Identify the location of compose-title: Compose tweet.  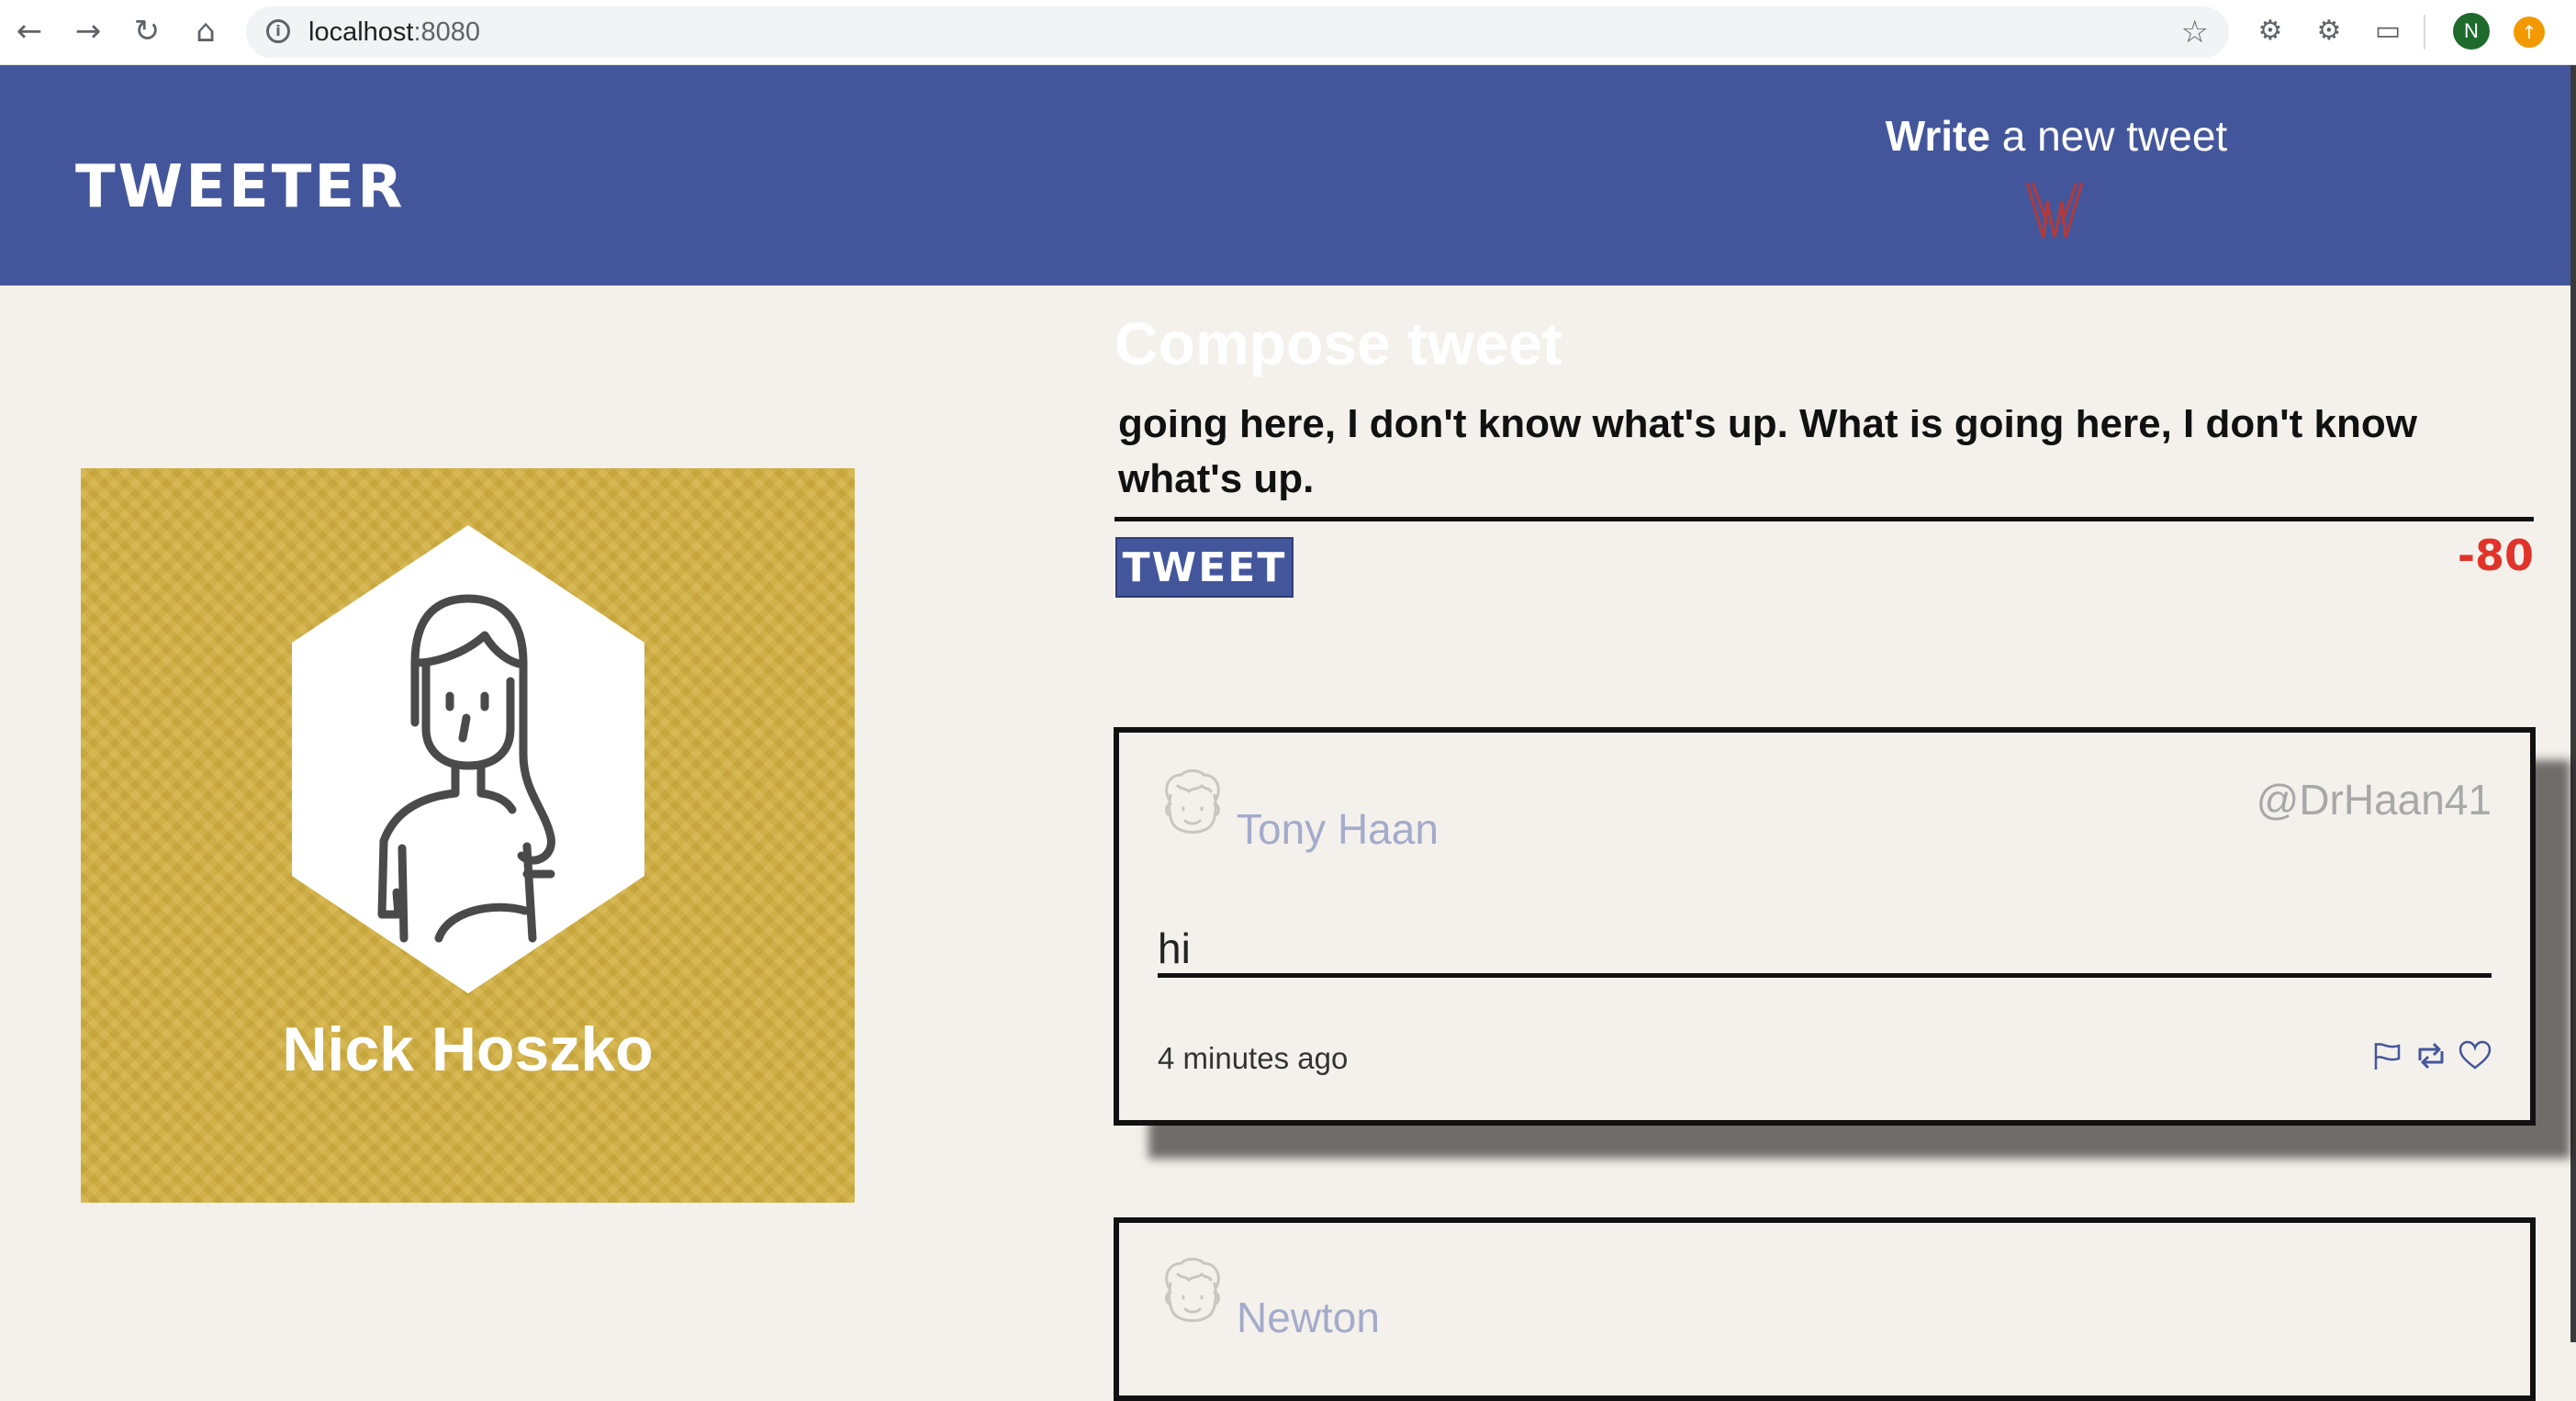
(1338, 343).